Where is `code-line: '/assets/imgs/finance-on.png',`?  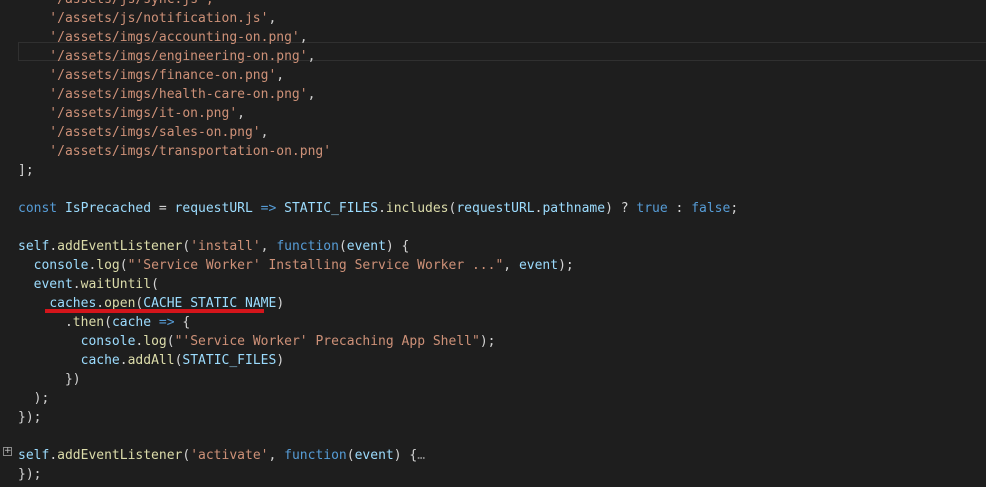
code-line: '/assets/imgs/finance-on.png', is located at coordinates (151, 75).